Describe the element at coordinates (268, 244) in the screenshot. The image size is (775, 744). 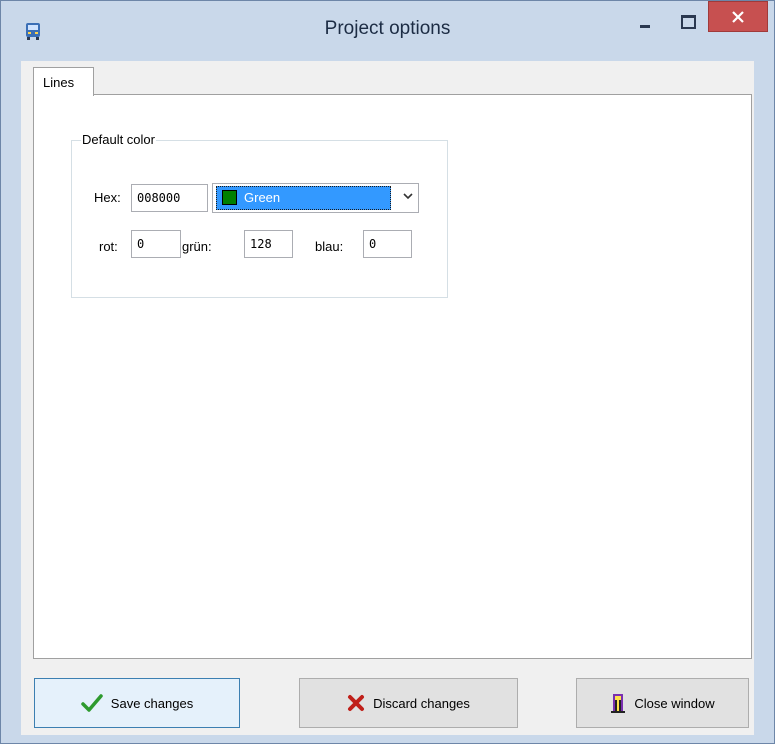
I see `green-field: 128` at that location.